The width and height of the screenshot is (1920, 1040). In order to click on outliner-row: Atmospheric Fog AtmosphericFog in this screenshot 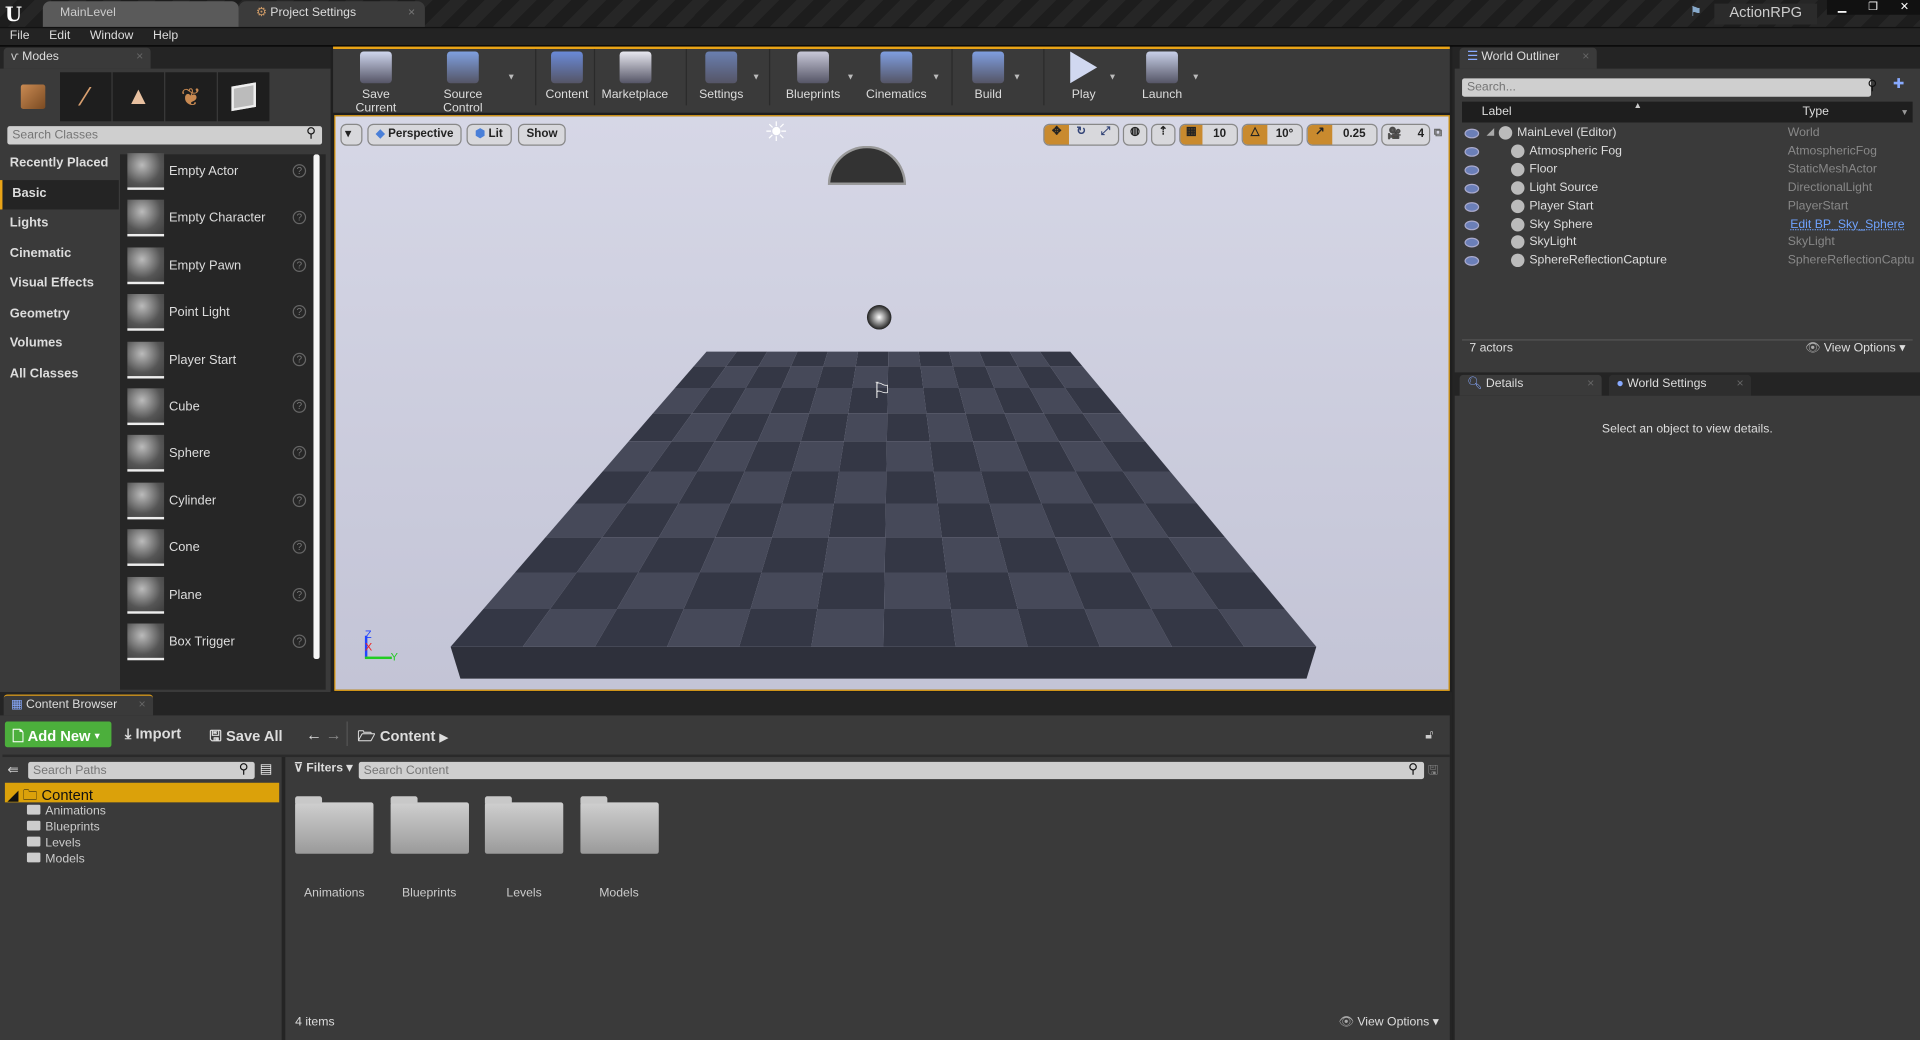, I will do `click(1688, 152)`.